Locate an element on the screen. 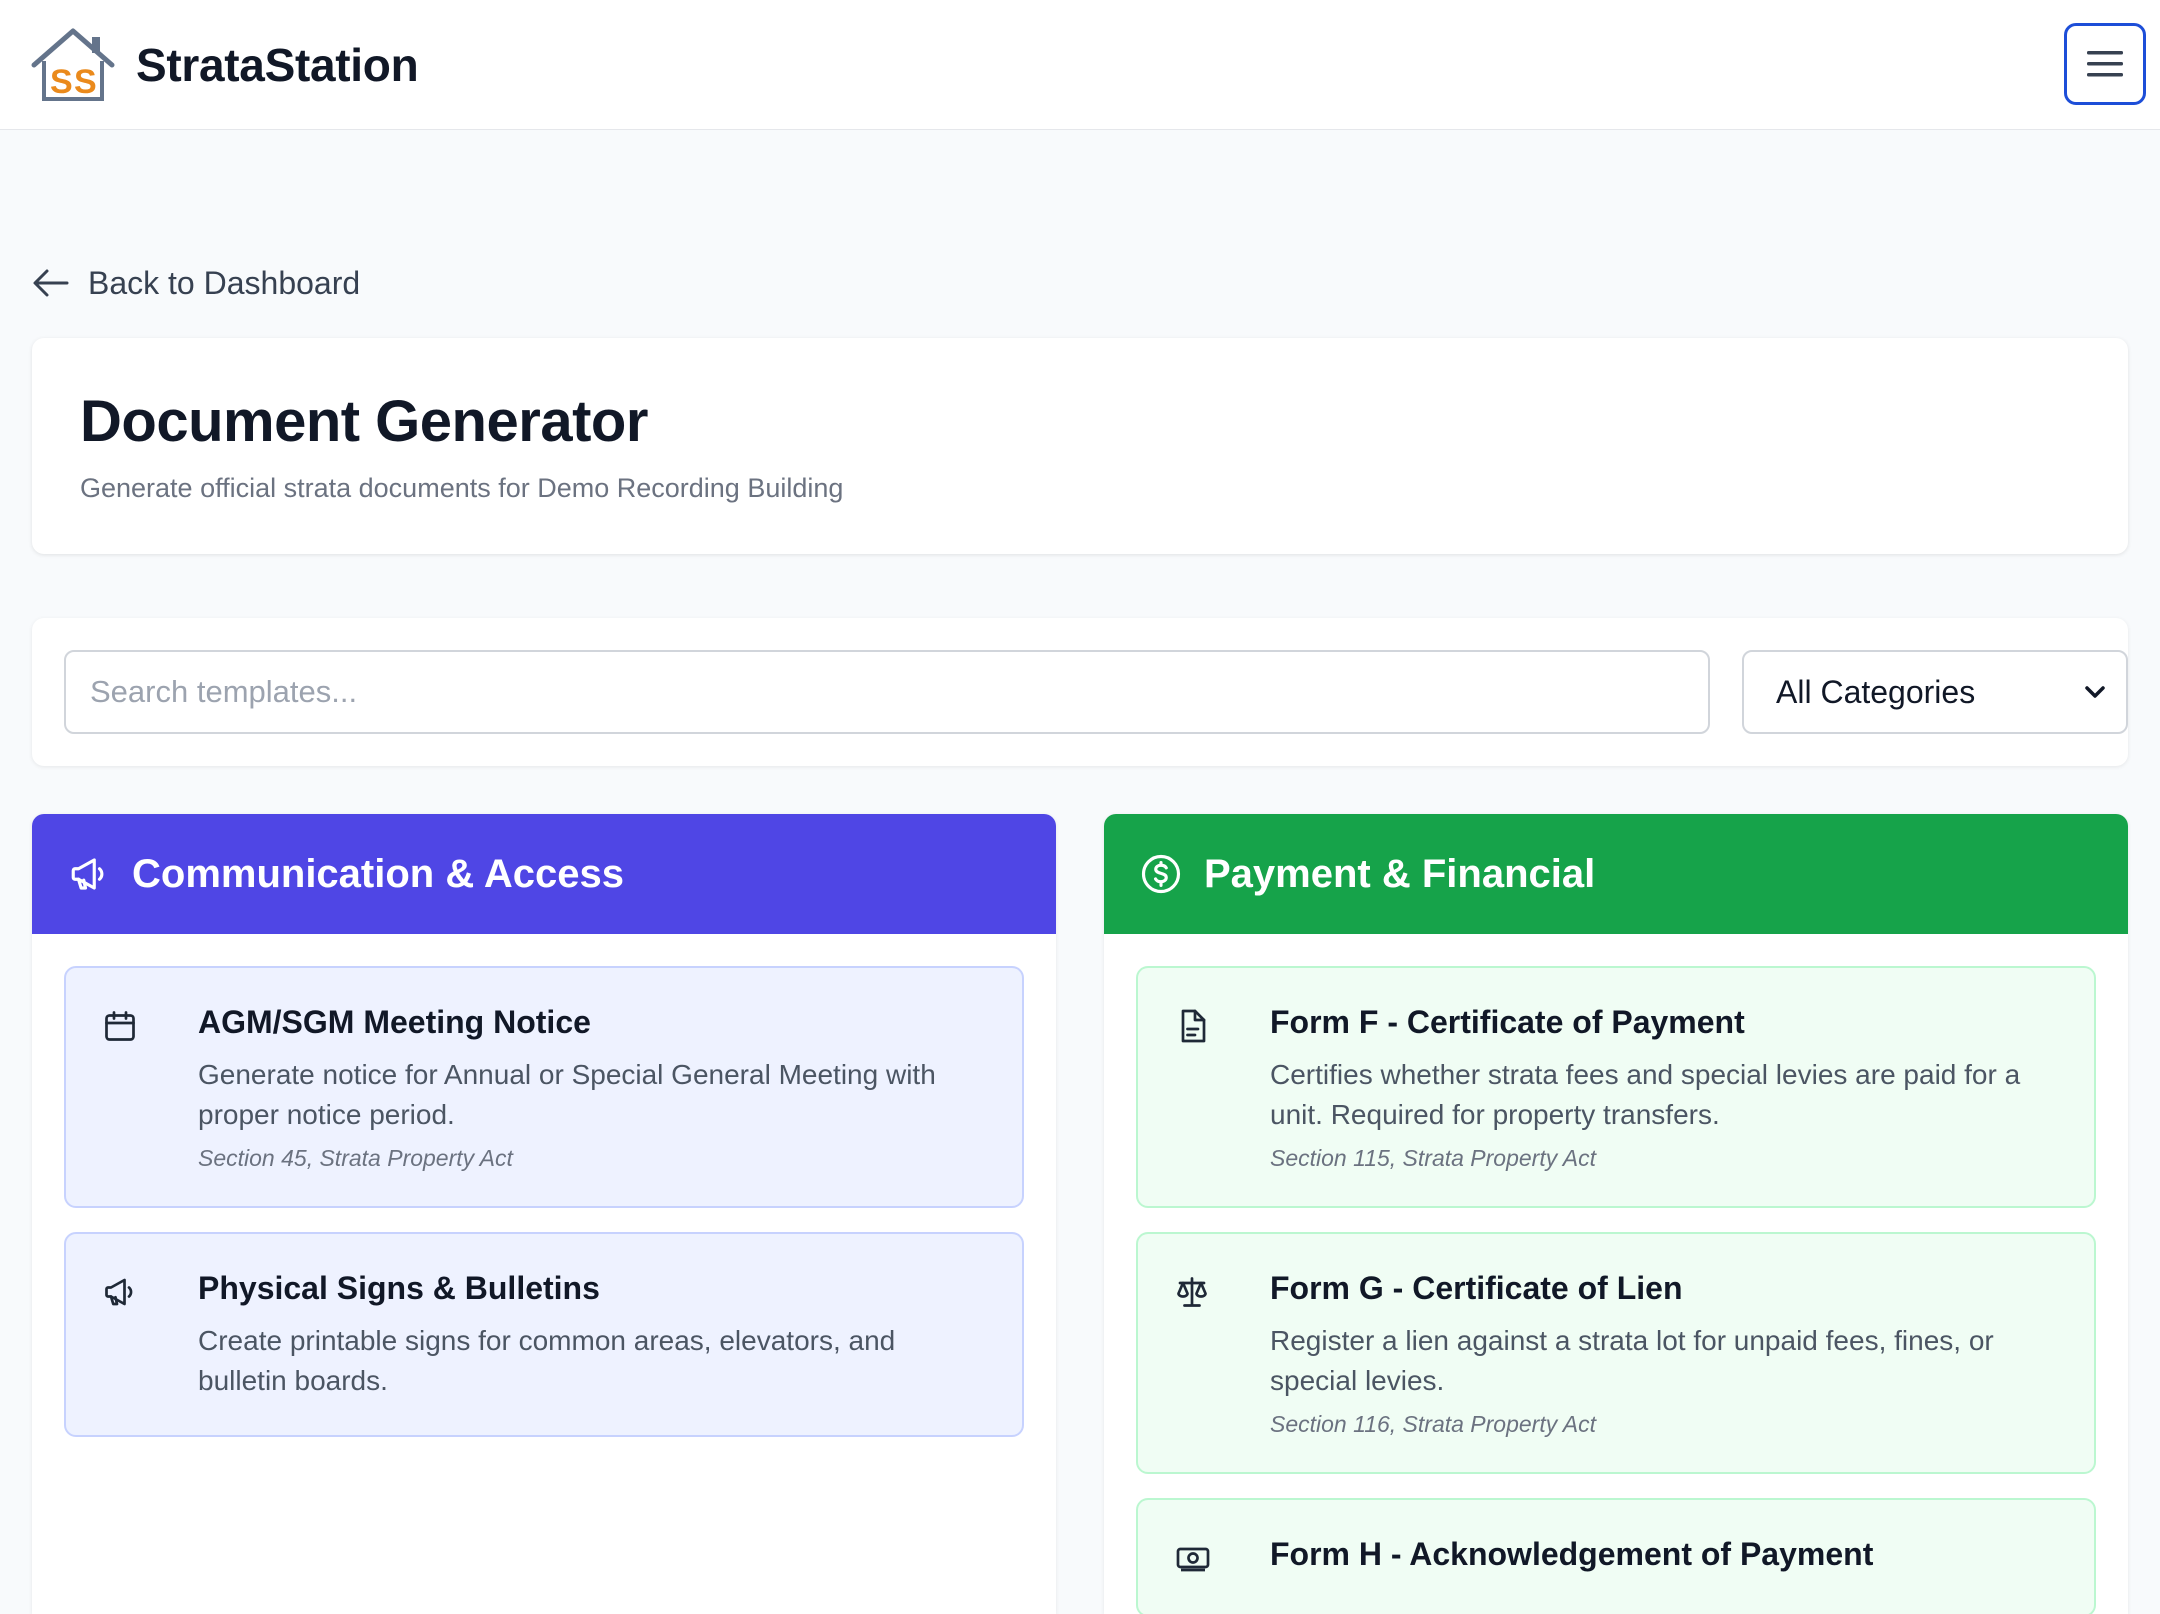  banknote-icon is located at coordinates (1193, 1559).